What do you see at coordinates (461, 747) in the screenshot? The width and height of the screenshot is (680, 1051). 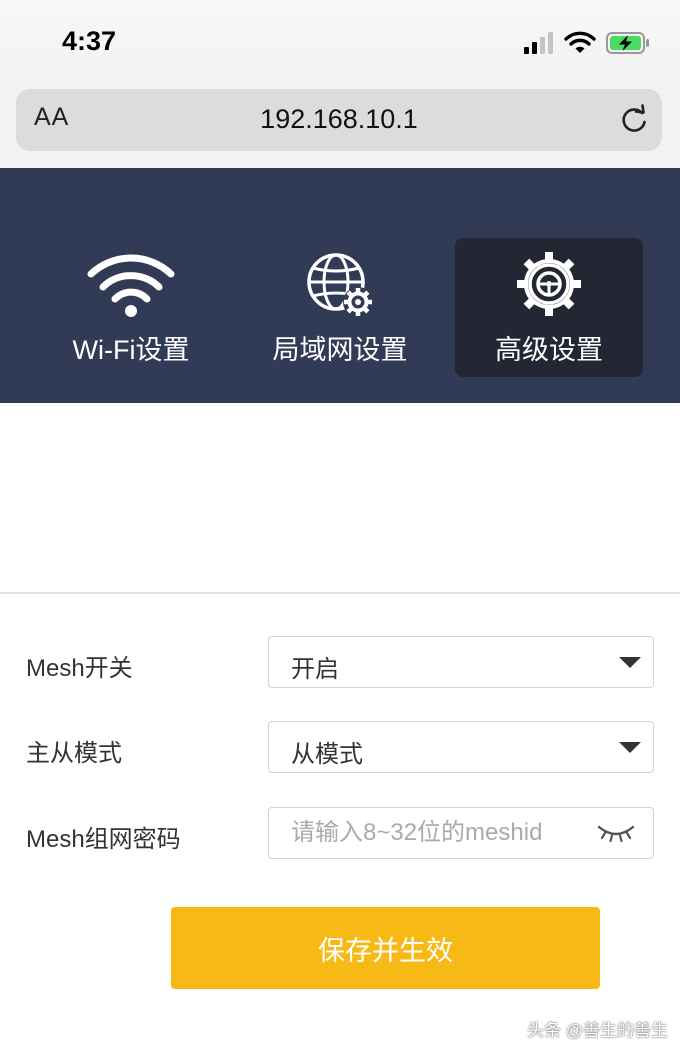 I see `mode-select: 从模式` at bounding box center [461, 747].